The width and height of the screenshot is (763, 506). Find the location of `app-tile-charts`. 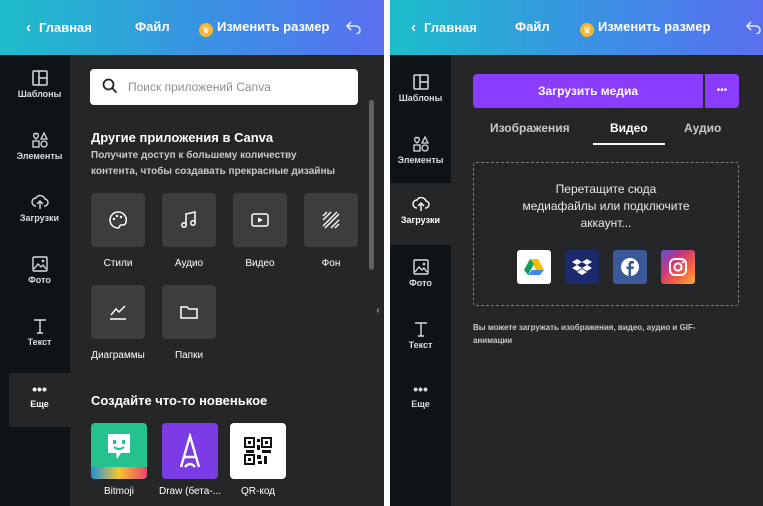

app-tile-charts is located at coordinates (118, 312).